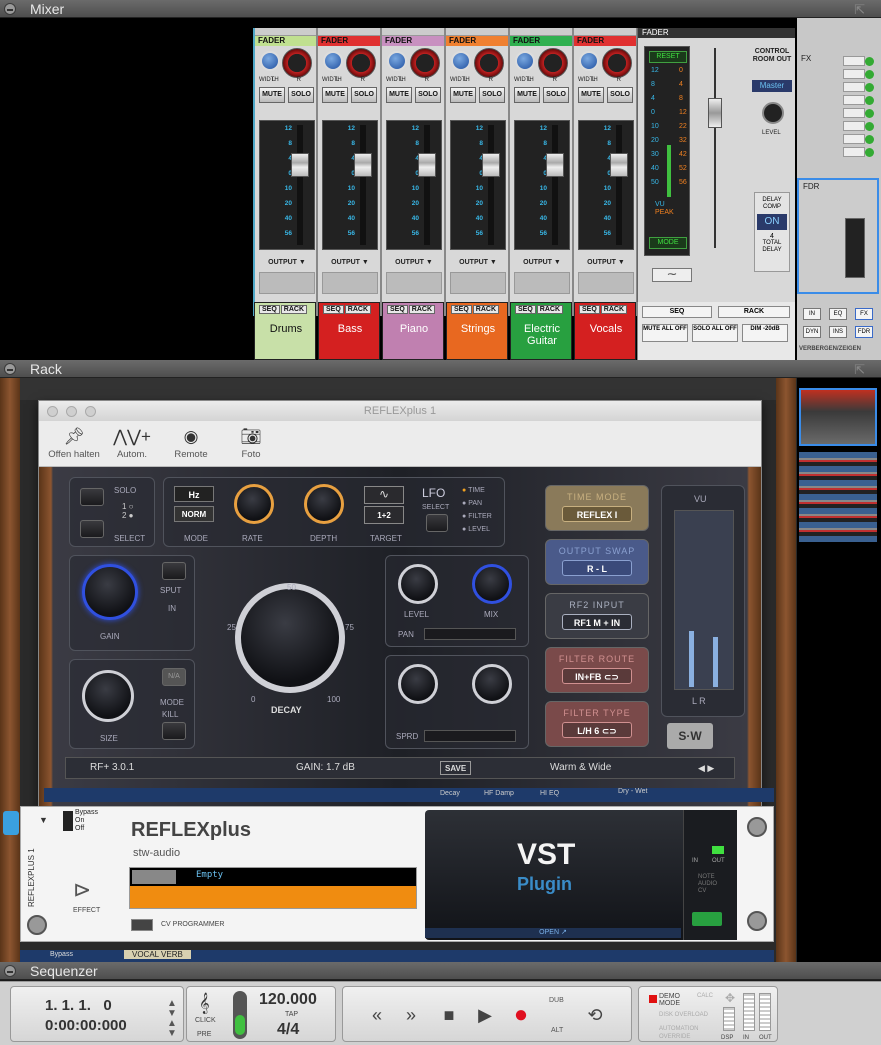 This screenshot has height=1045, width=881. What do you see at coordinates (288, 1000) in the screenshot?
I see `tempo-value: 120.000` at bounding box center [288, 1000].